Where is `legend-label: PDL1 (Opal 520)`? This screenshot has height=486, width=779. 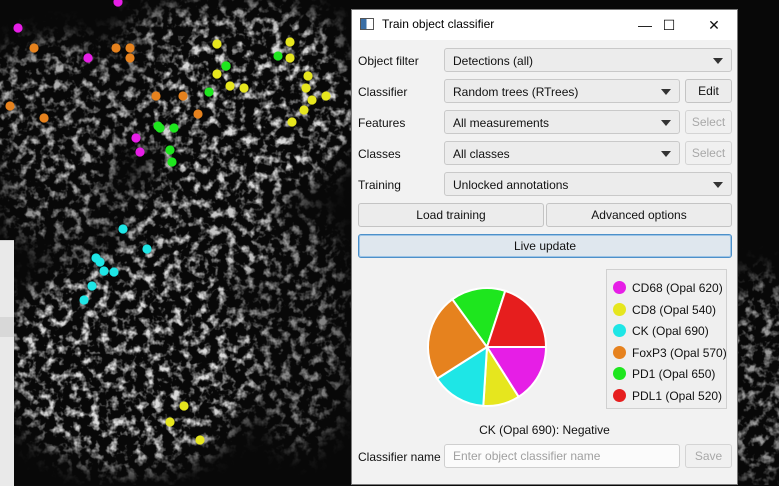 legend-label: PDL1 (Opal 520) is located at coordinates (677, 395).